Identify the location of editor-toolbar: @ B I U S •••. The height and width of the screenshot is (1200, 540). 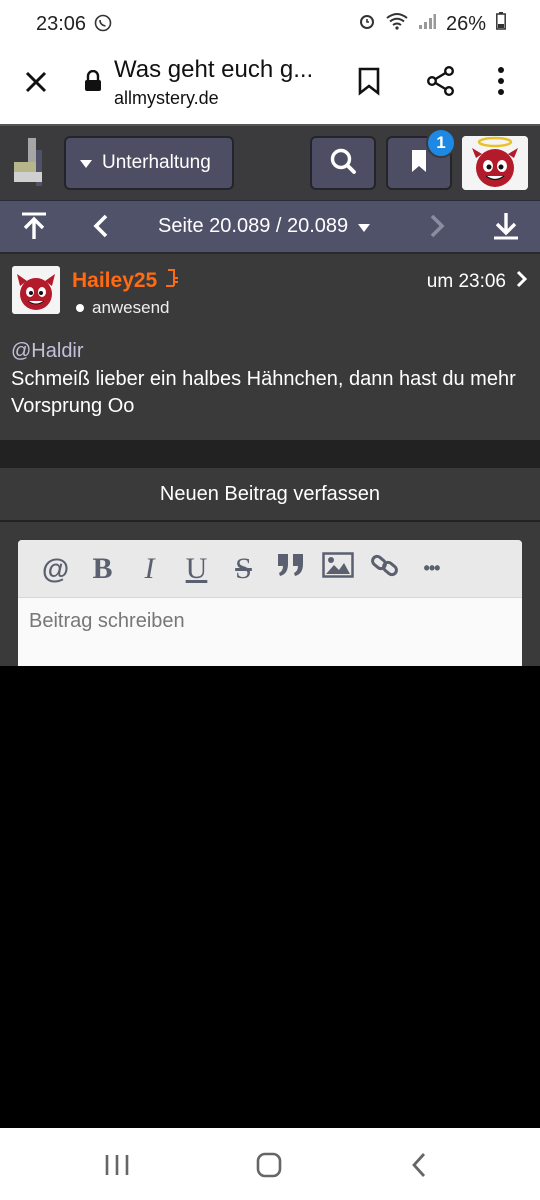
(270, 569).